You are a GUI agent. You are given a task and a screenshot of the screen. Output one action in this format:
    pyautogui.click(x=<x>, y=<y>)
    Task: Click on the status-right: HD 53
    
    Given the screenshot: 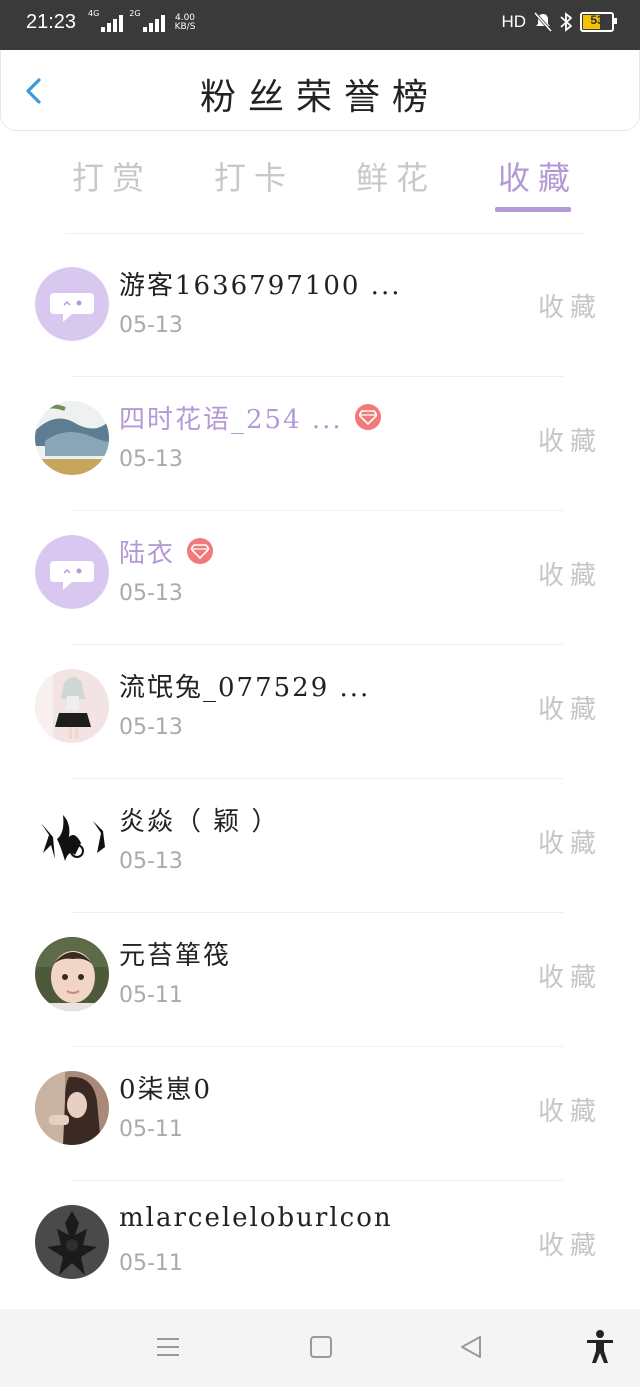 What is the action you would take?
    pyautogui.click(x=559, y=22)
    